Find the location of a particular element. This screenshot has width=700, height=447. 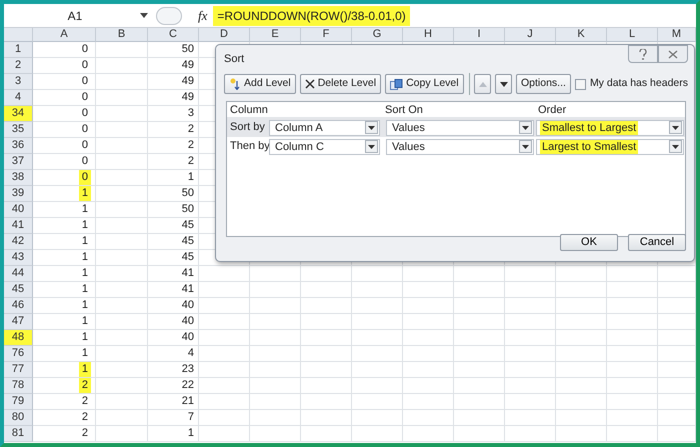

row-header: 39 is located at coordinates (18, 194).